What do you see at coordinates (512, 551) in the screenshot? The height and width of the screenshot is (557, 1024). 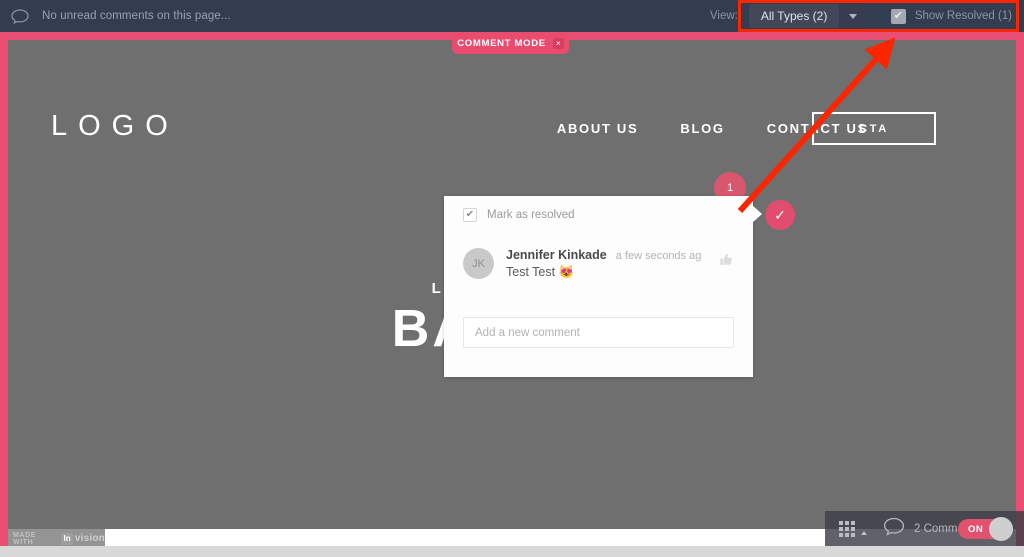 I see `viewport-bottom-strip` at bounding box center [512, 551].